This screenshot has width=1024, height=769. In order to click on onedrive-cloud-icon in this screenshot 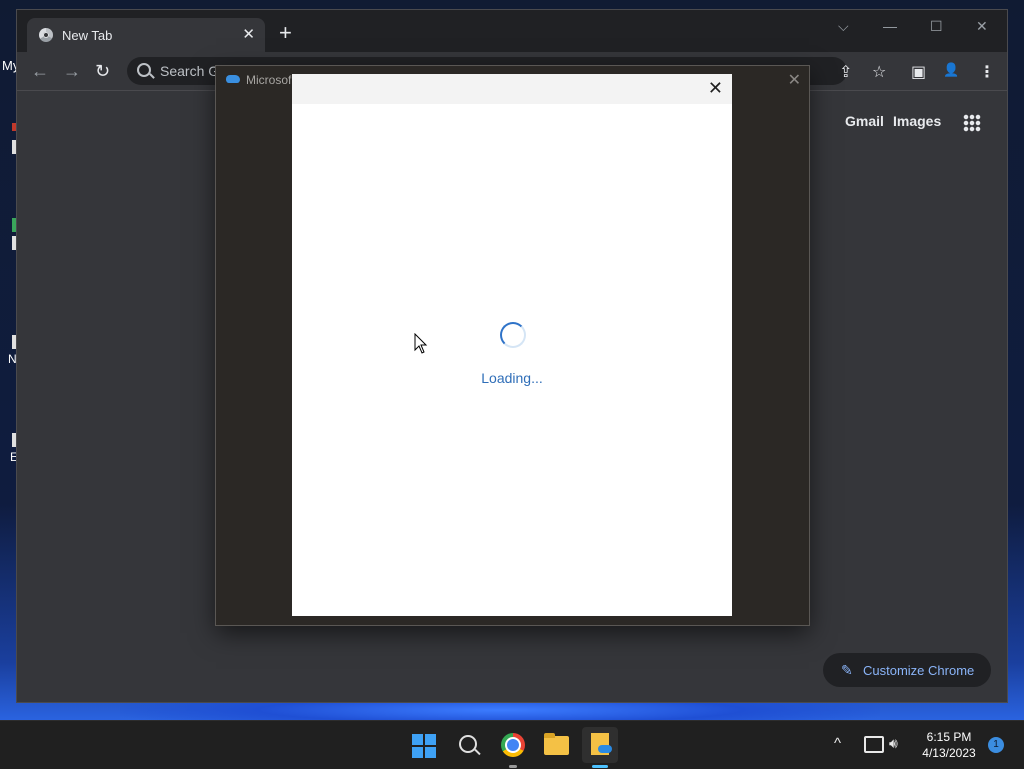, I will do `click(233, 79)`.